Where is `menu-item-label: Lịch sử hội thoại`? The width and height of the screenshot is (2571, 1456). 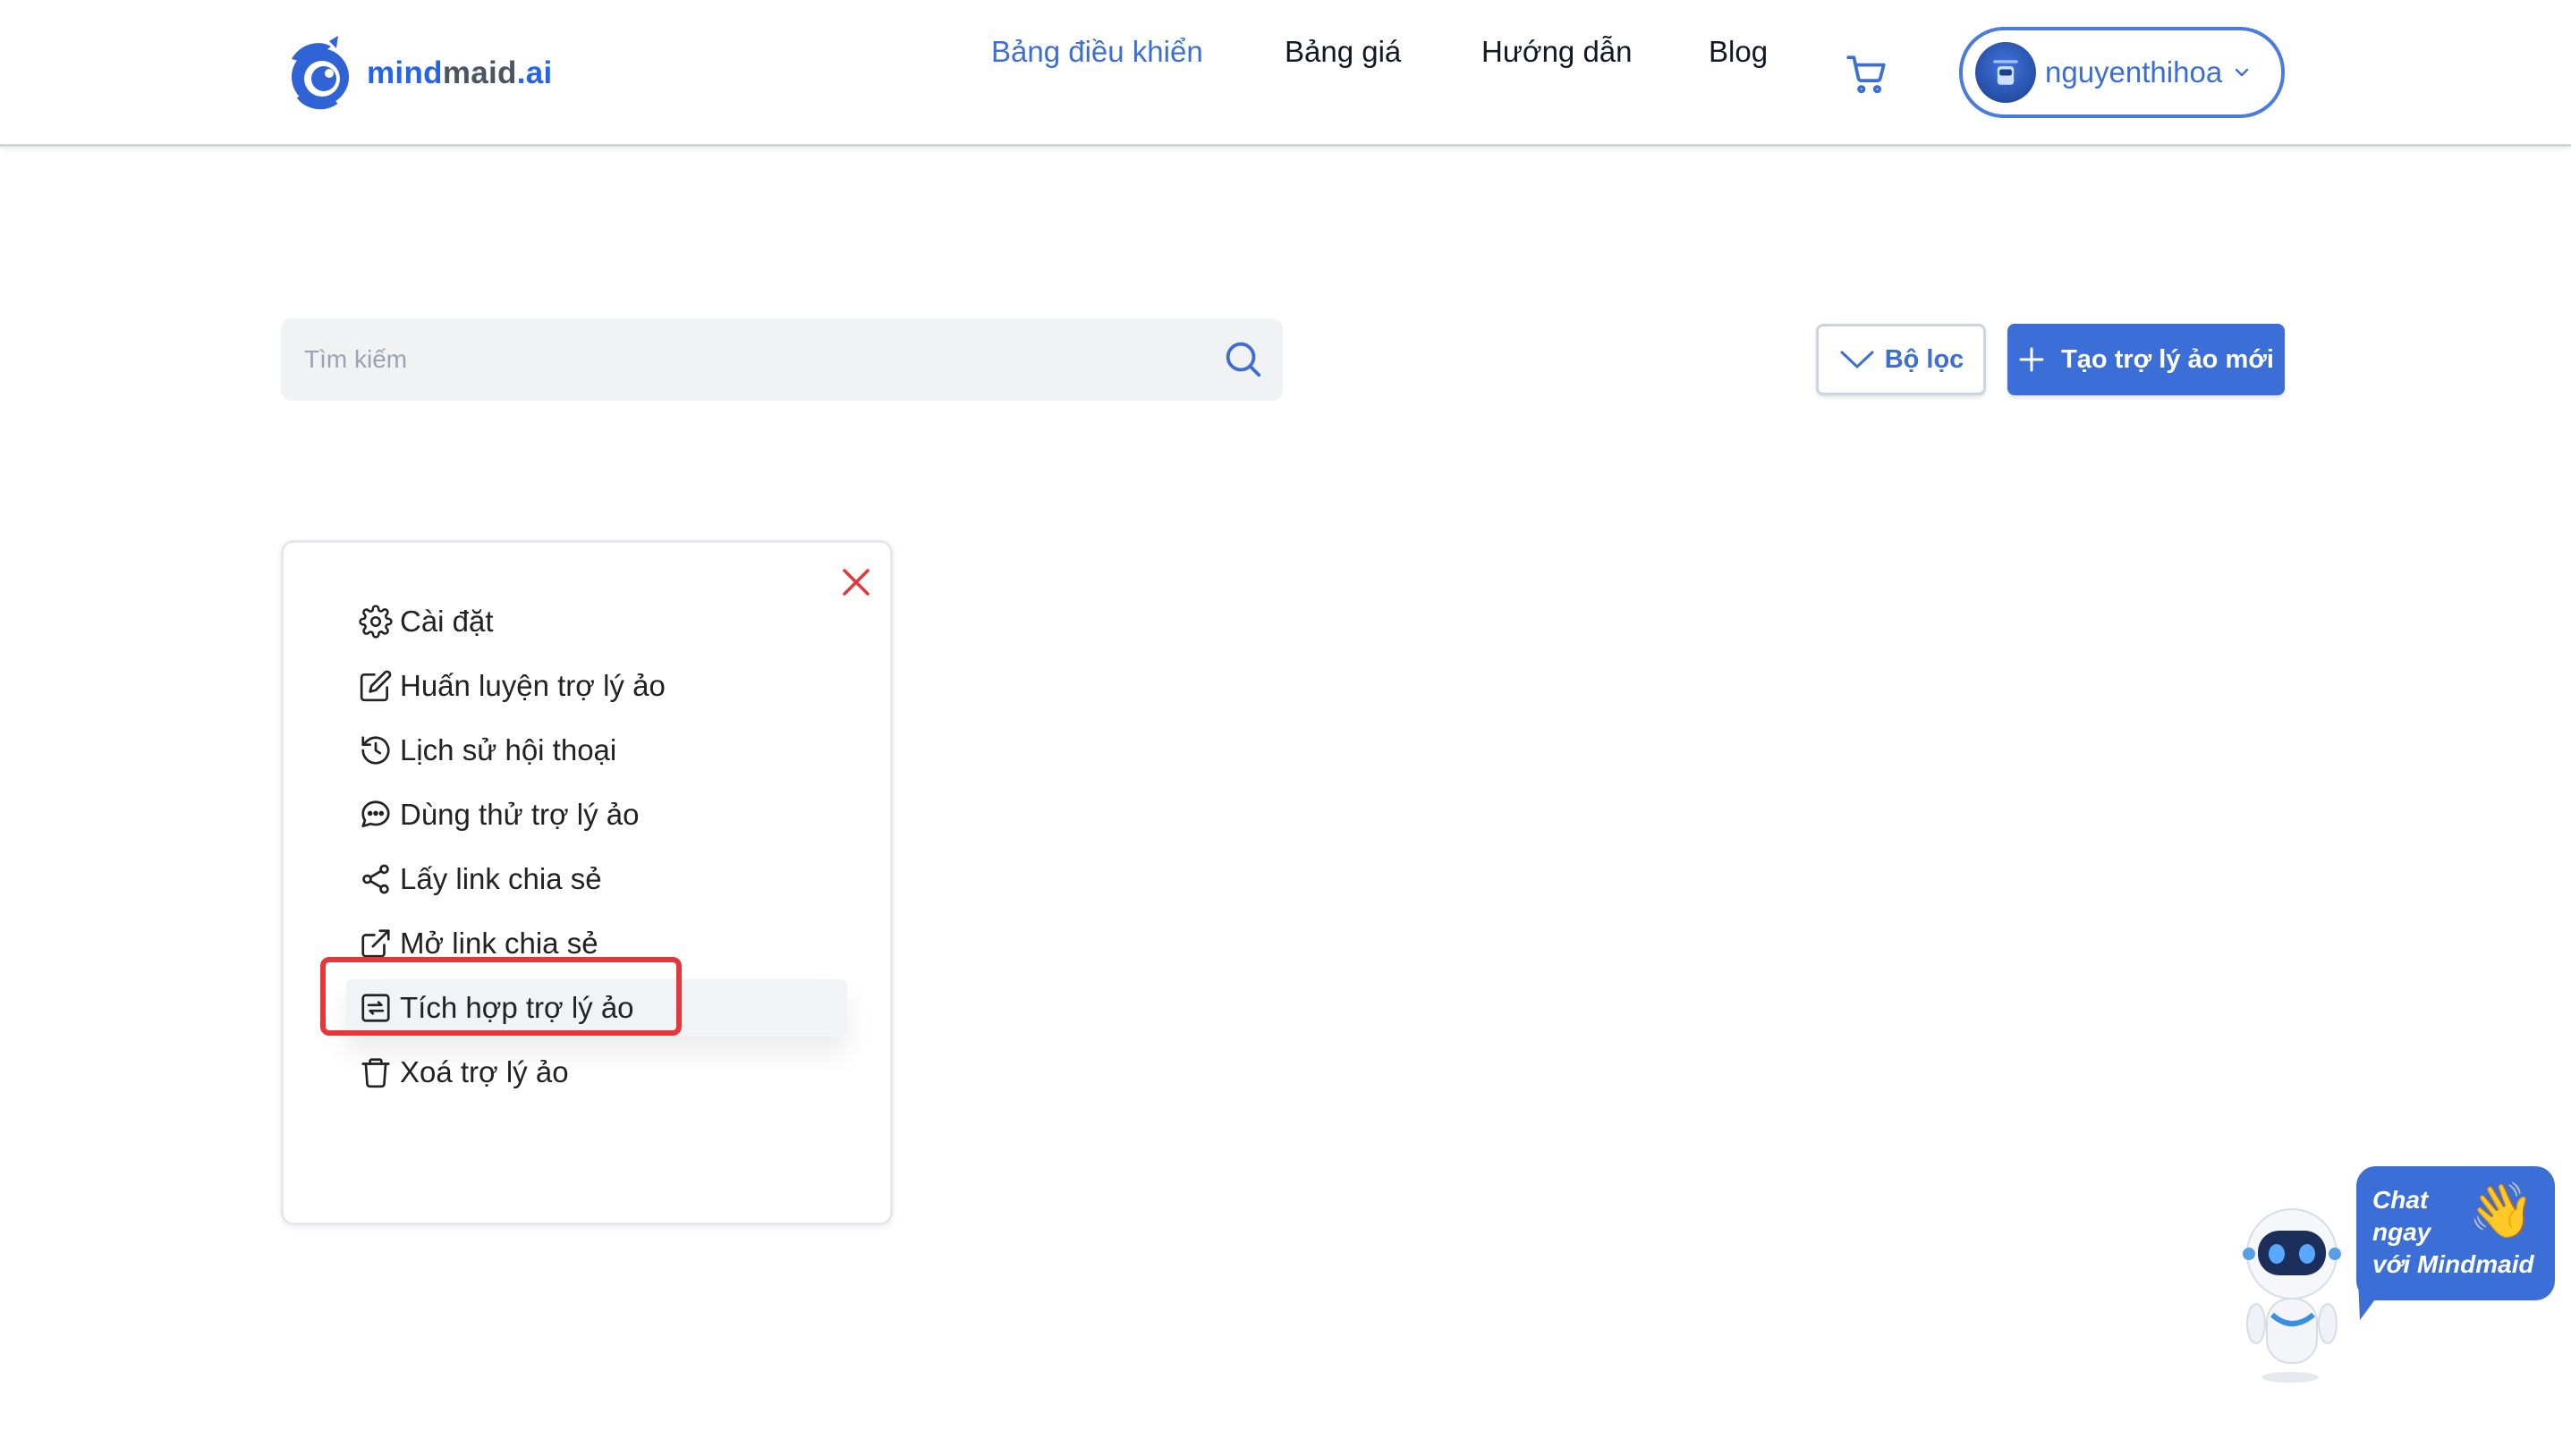 menu-item-label: Lịch sử hội thoại is located at coordinates (508, 749).